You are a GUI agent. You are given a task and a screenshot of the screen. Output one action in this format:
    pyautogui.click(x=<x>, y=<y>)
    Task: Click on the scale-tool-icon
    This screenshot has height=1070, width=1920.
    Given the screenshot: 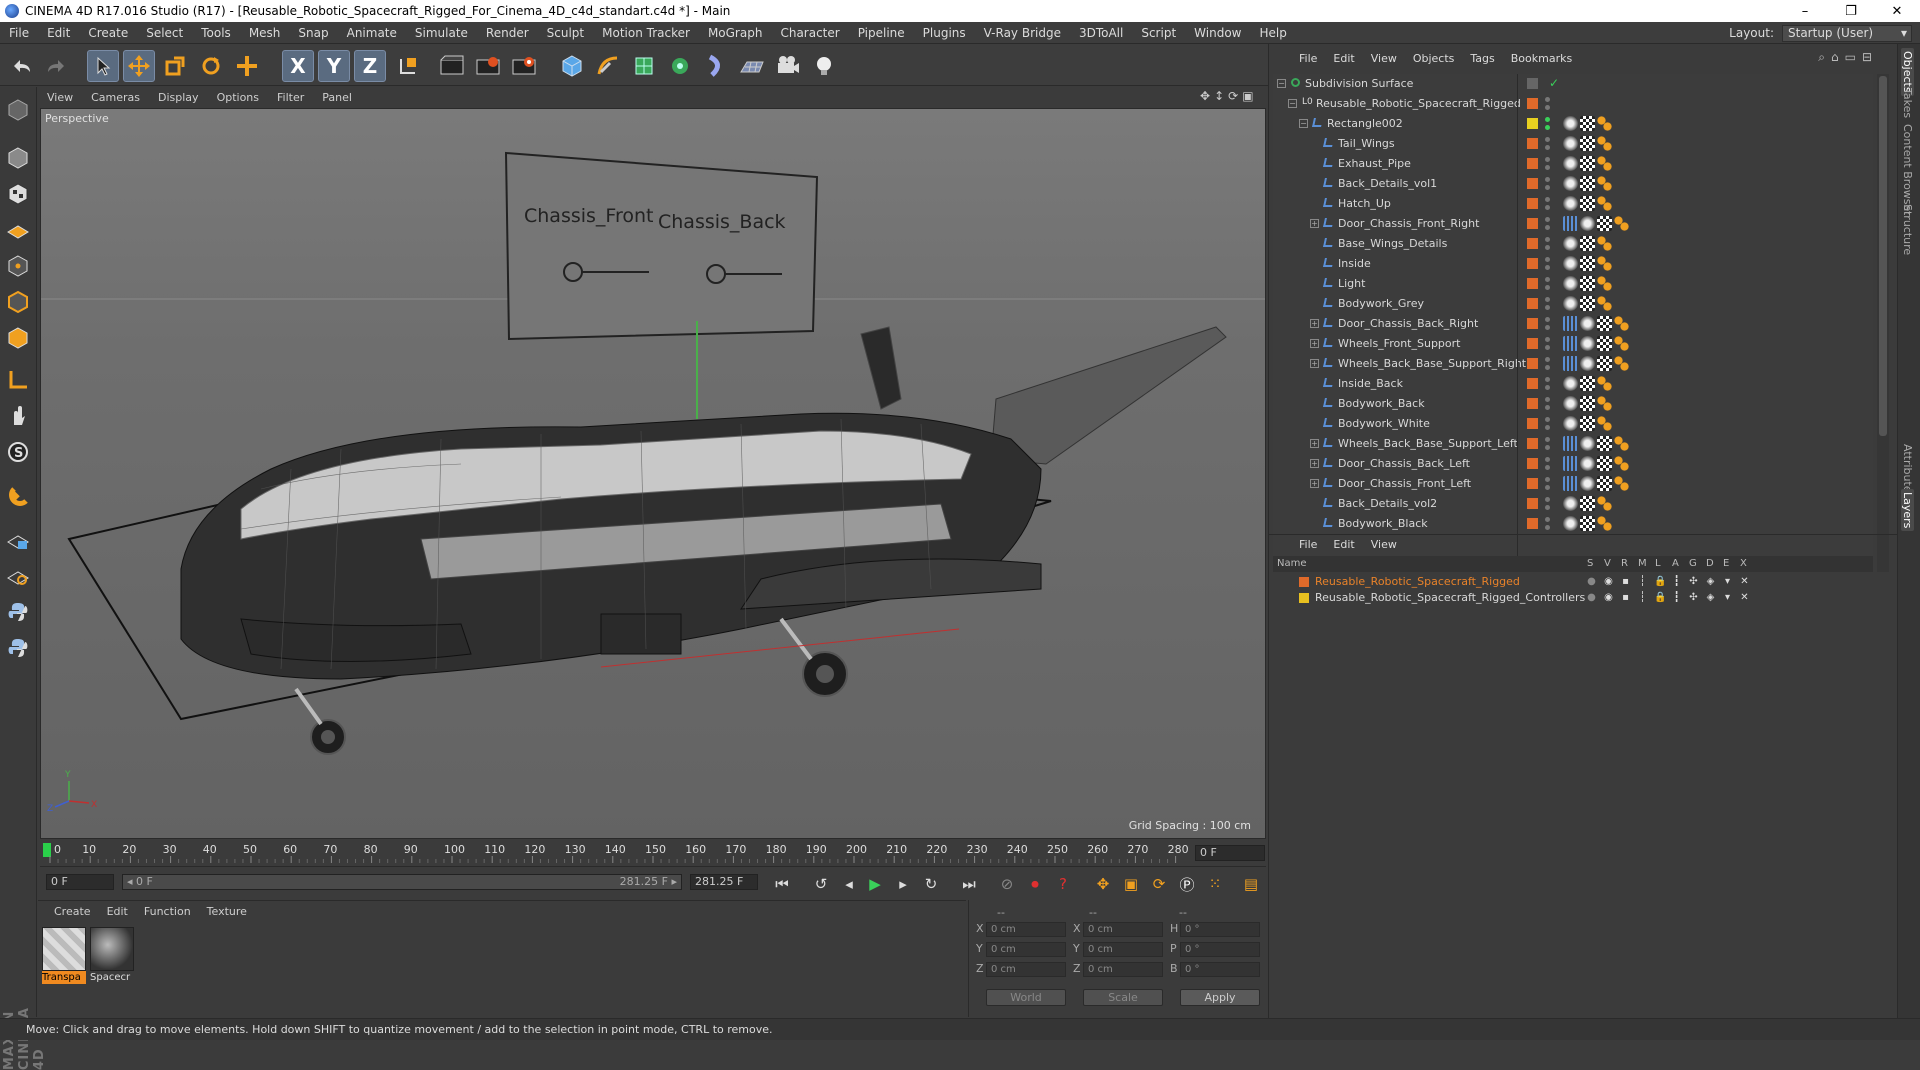 What is the action you would take?
    pyautogui.click(x=175, y=66)
    